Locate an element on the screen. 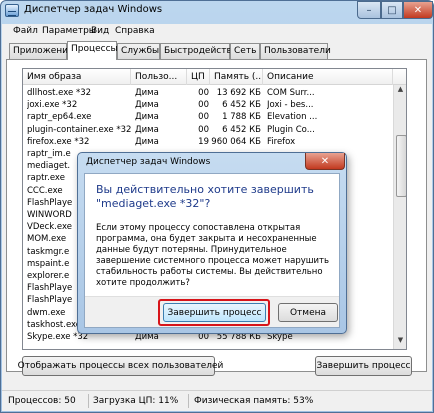 This screenshot has height=413, width=434. column-image-name: Имя образа is located at coordinates (77, 77).